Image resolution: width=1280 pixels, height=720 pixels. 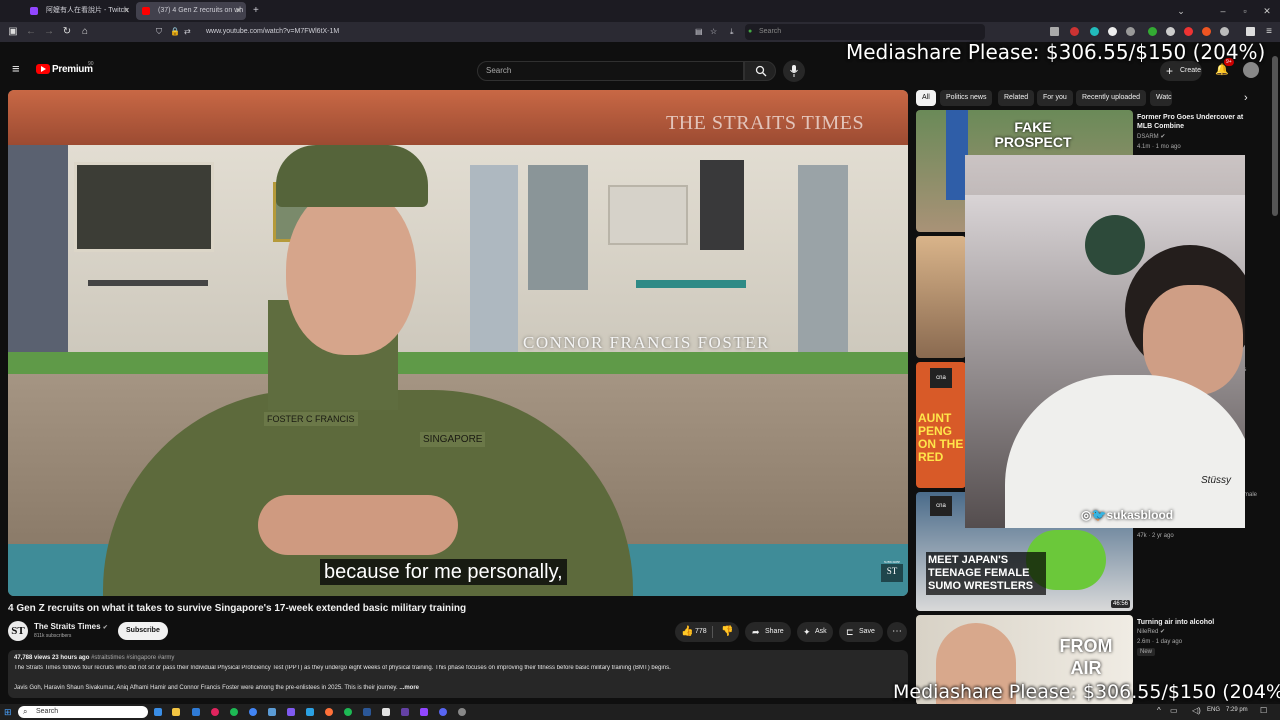 I want to click on browser-search-input: ● Search, so click(x=865, y=32).